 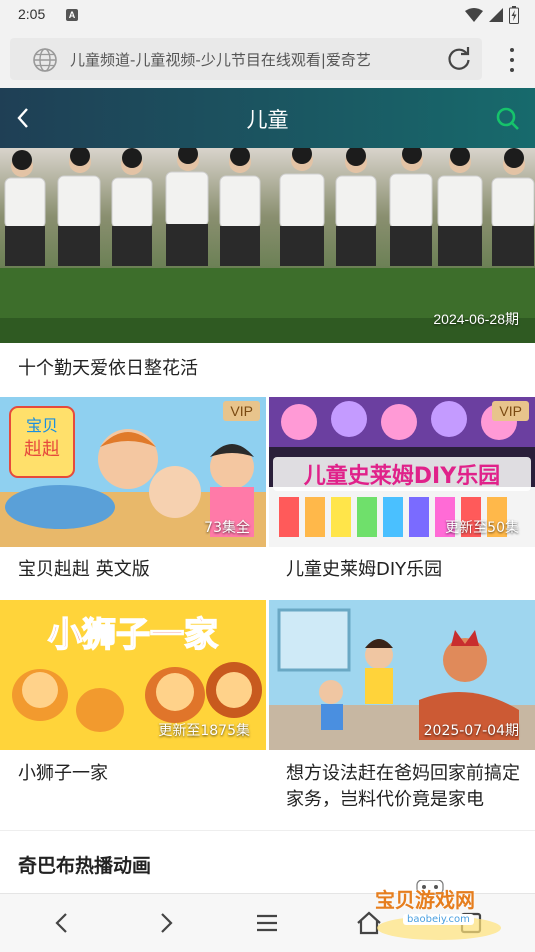 I want to click on card-thumbnail: 宝贝 赳赳 VIP 73集全, so click(x=133, y=472).